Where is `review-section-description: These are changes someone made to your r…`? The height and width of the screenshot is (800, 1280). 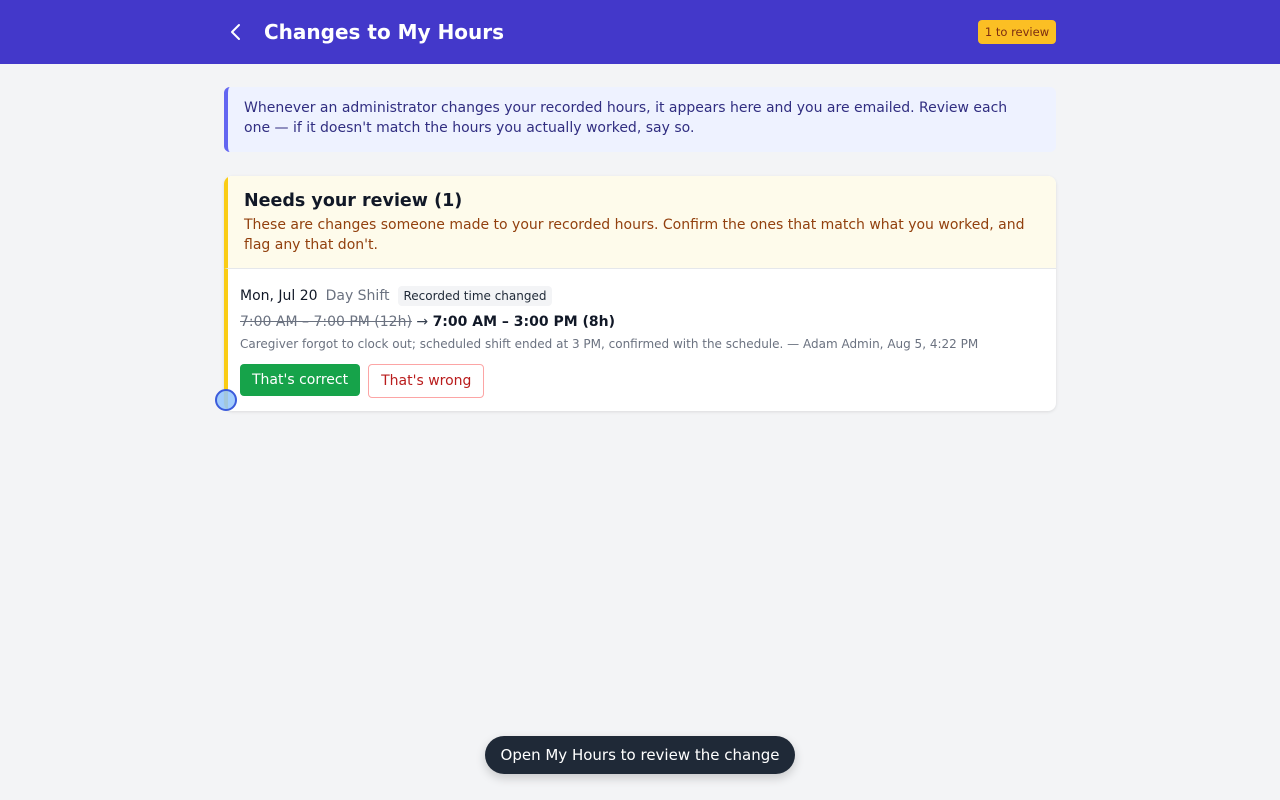
review-section-description: These are changes someone made to your r… is located at coordinates (634, 235).